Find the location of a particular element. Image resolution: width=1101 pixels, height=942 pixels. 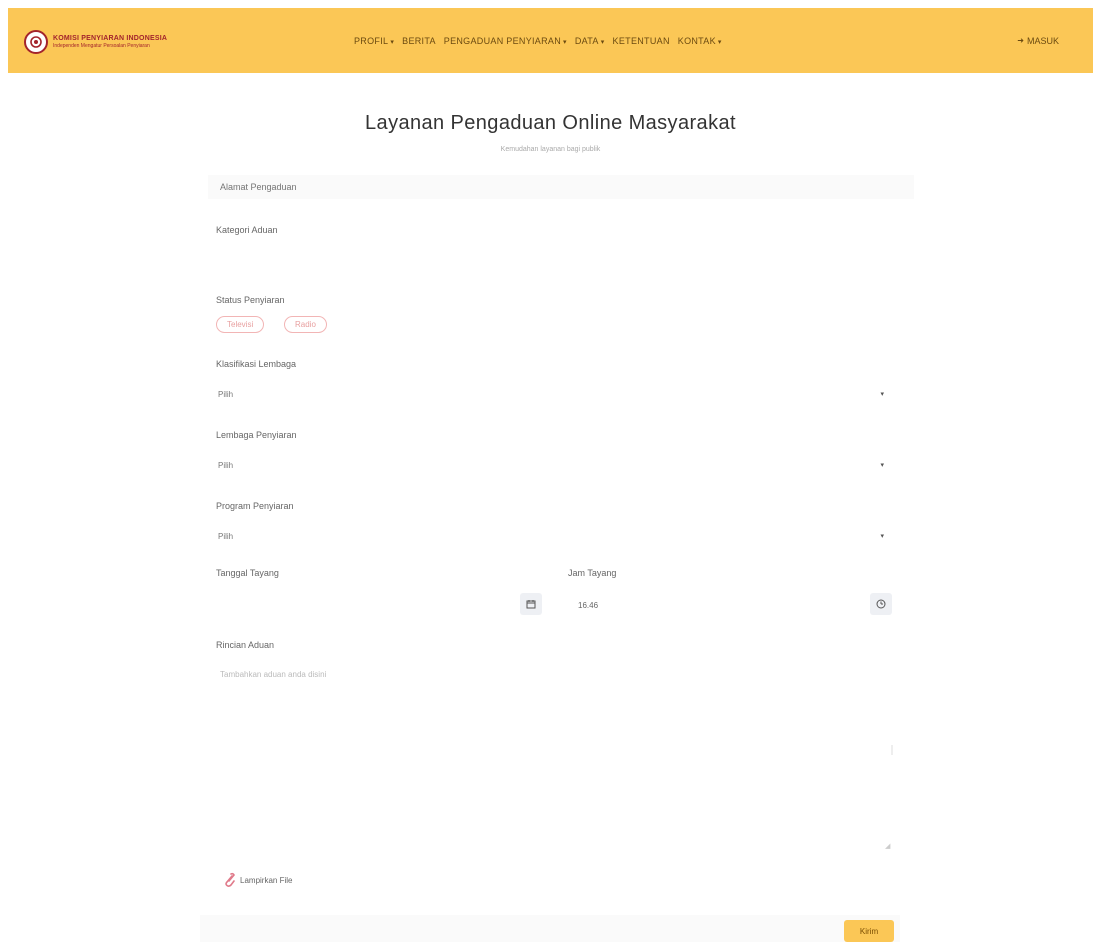

program-select: Pilih ▾ is located at coordinates (551, 536).